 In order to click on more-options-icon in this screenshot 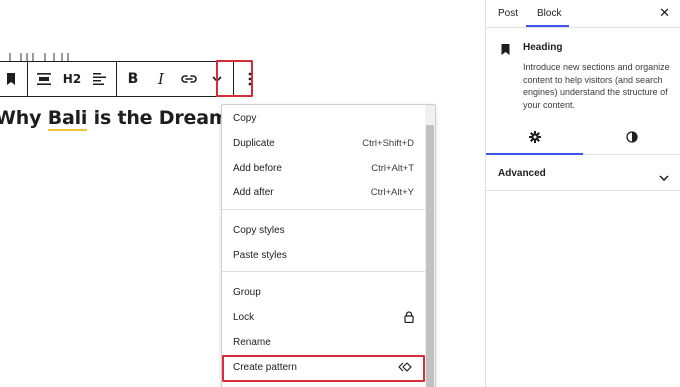, I will do `click(250, 79)`.